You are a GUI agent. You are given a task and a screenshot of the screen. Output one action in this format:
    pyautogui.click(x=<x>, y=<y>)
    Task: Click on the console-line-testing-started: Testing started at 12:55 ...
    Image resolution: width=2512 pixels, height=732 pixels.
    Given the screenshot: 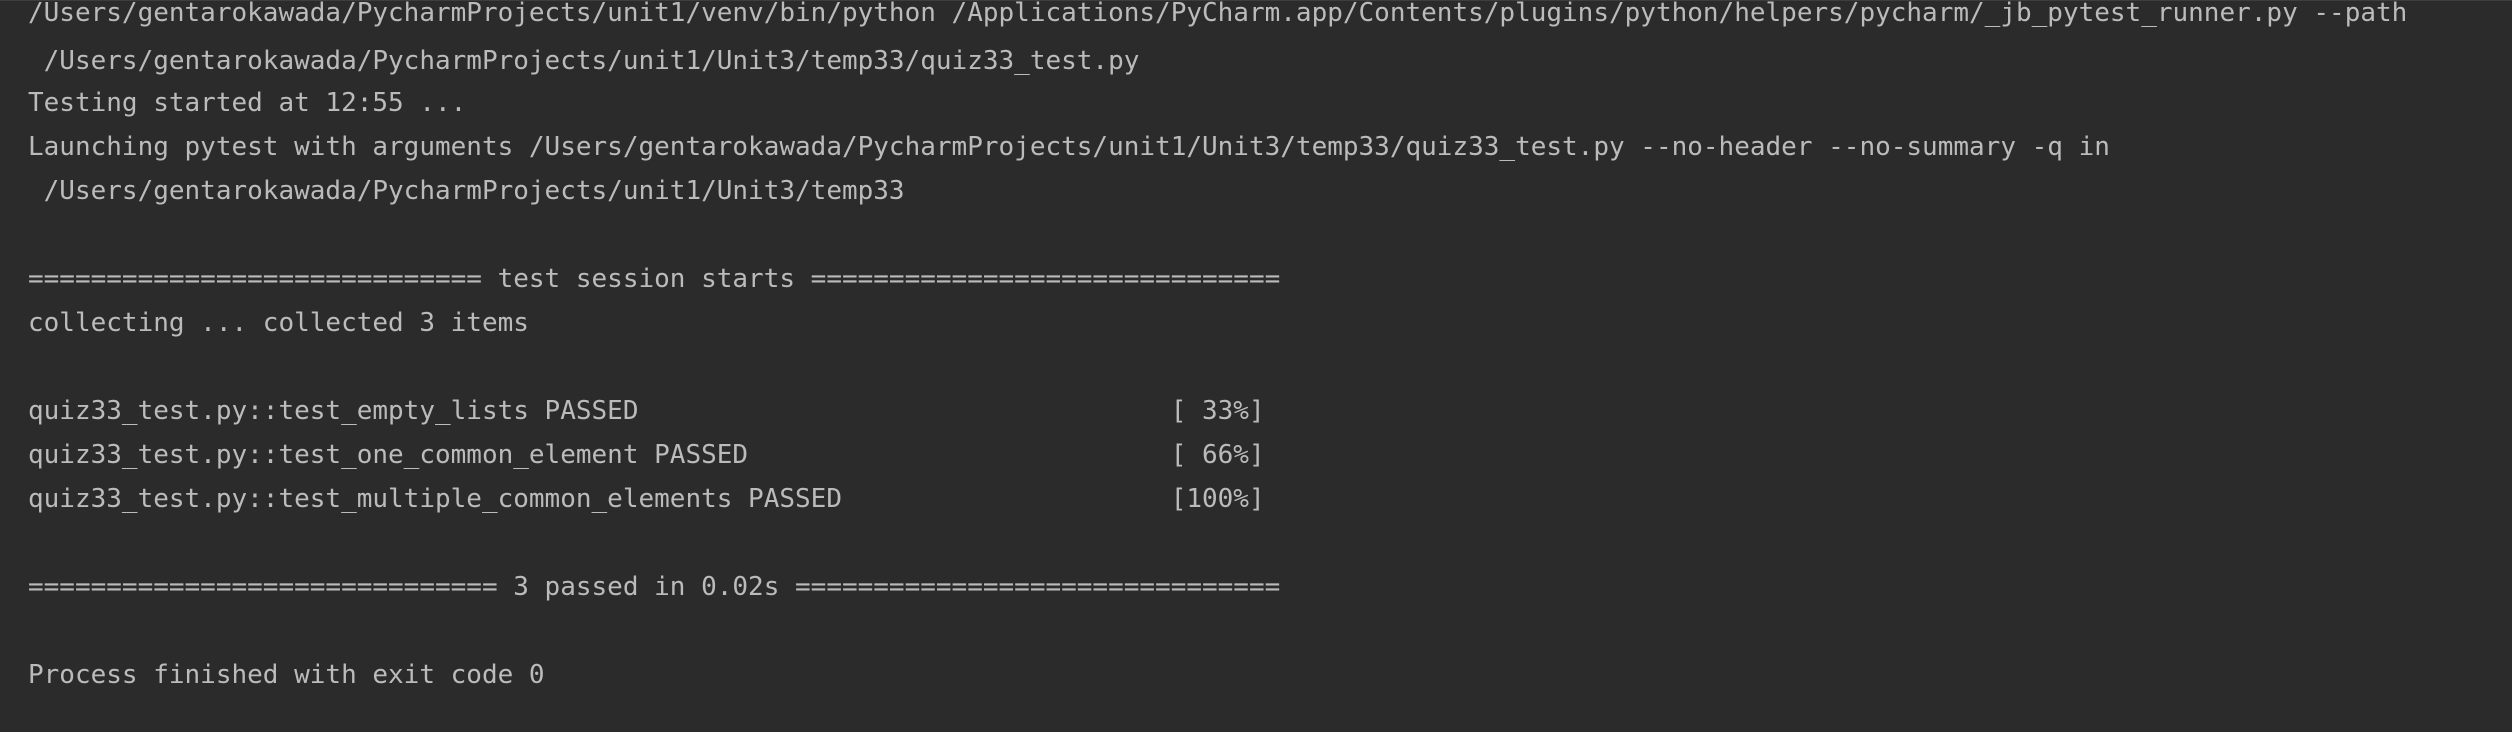 What is the action you would take?
    pyautogui.click(x=247, y=103)
    